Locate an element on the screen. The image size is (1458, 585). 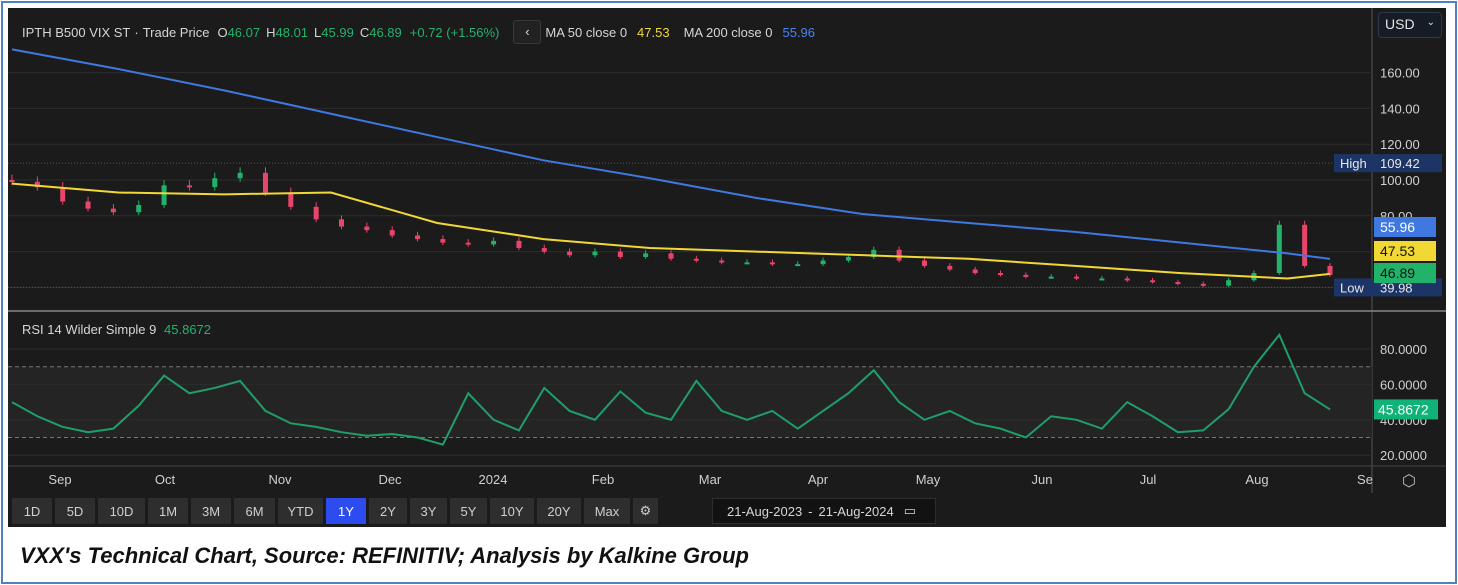
gear-icon: ⚙ is located at coordinates (645, 511).